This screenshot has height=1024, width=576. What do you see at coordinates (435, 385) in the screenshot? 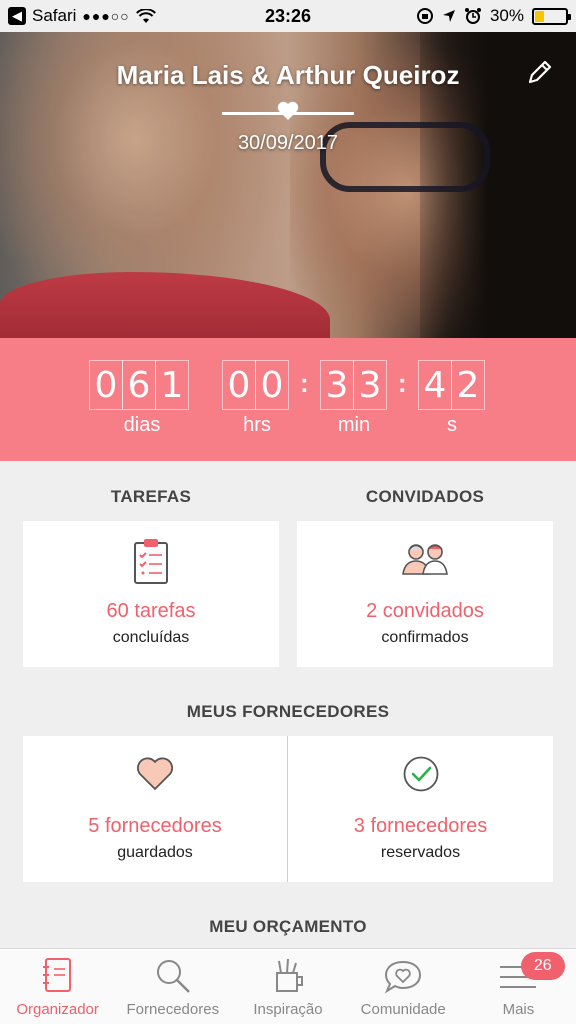
I see `digit: 4` at bounding box center [435, 385].